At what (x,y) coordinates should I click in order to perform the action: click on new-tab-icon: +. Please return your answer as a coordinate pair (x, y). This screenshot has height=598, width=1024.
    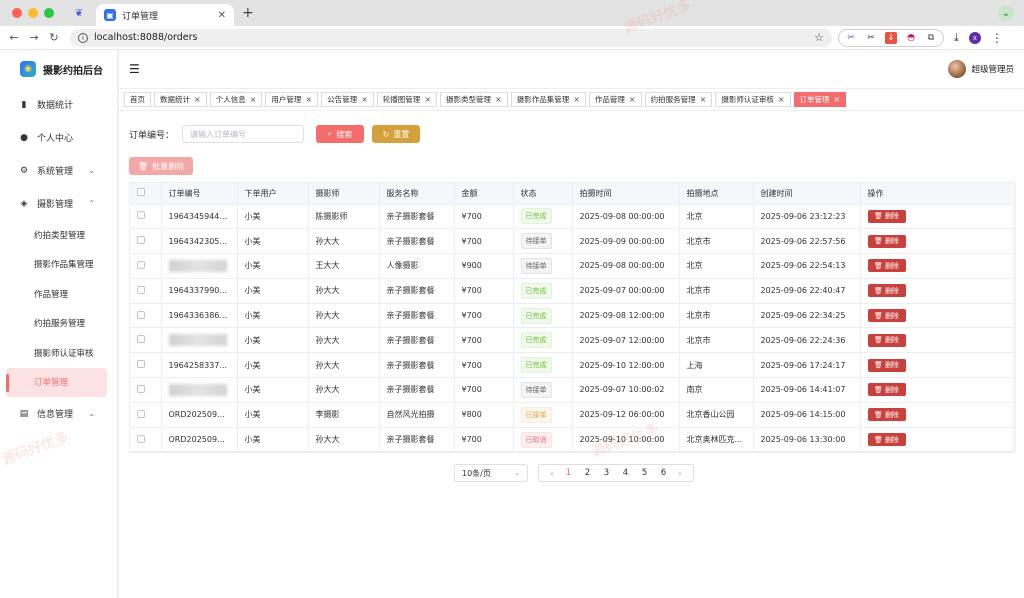
    Looking at the image, I should click on (248, 13).